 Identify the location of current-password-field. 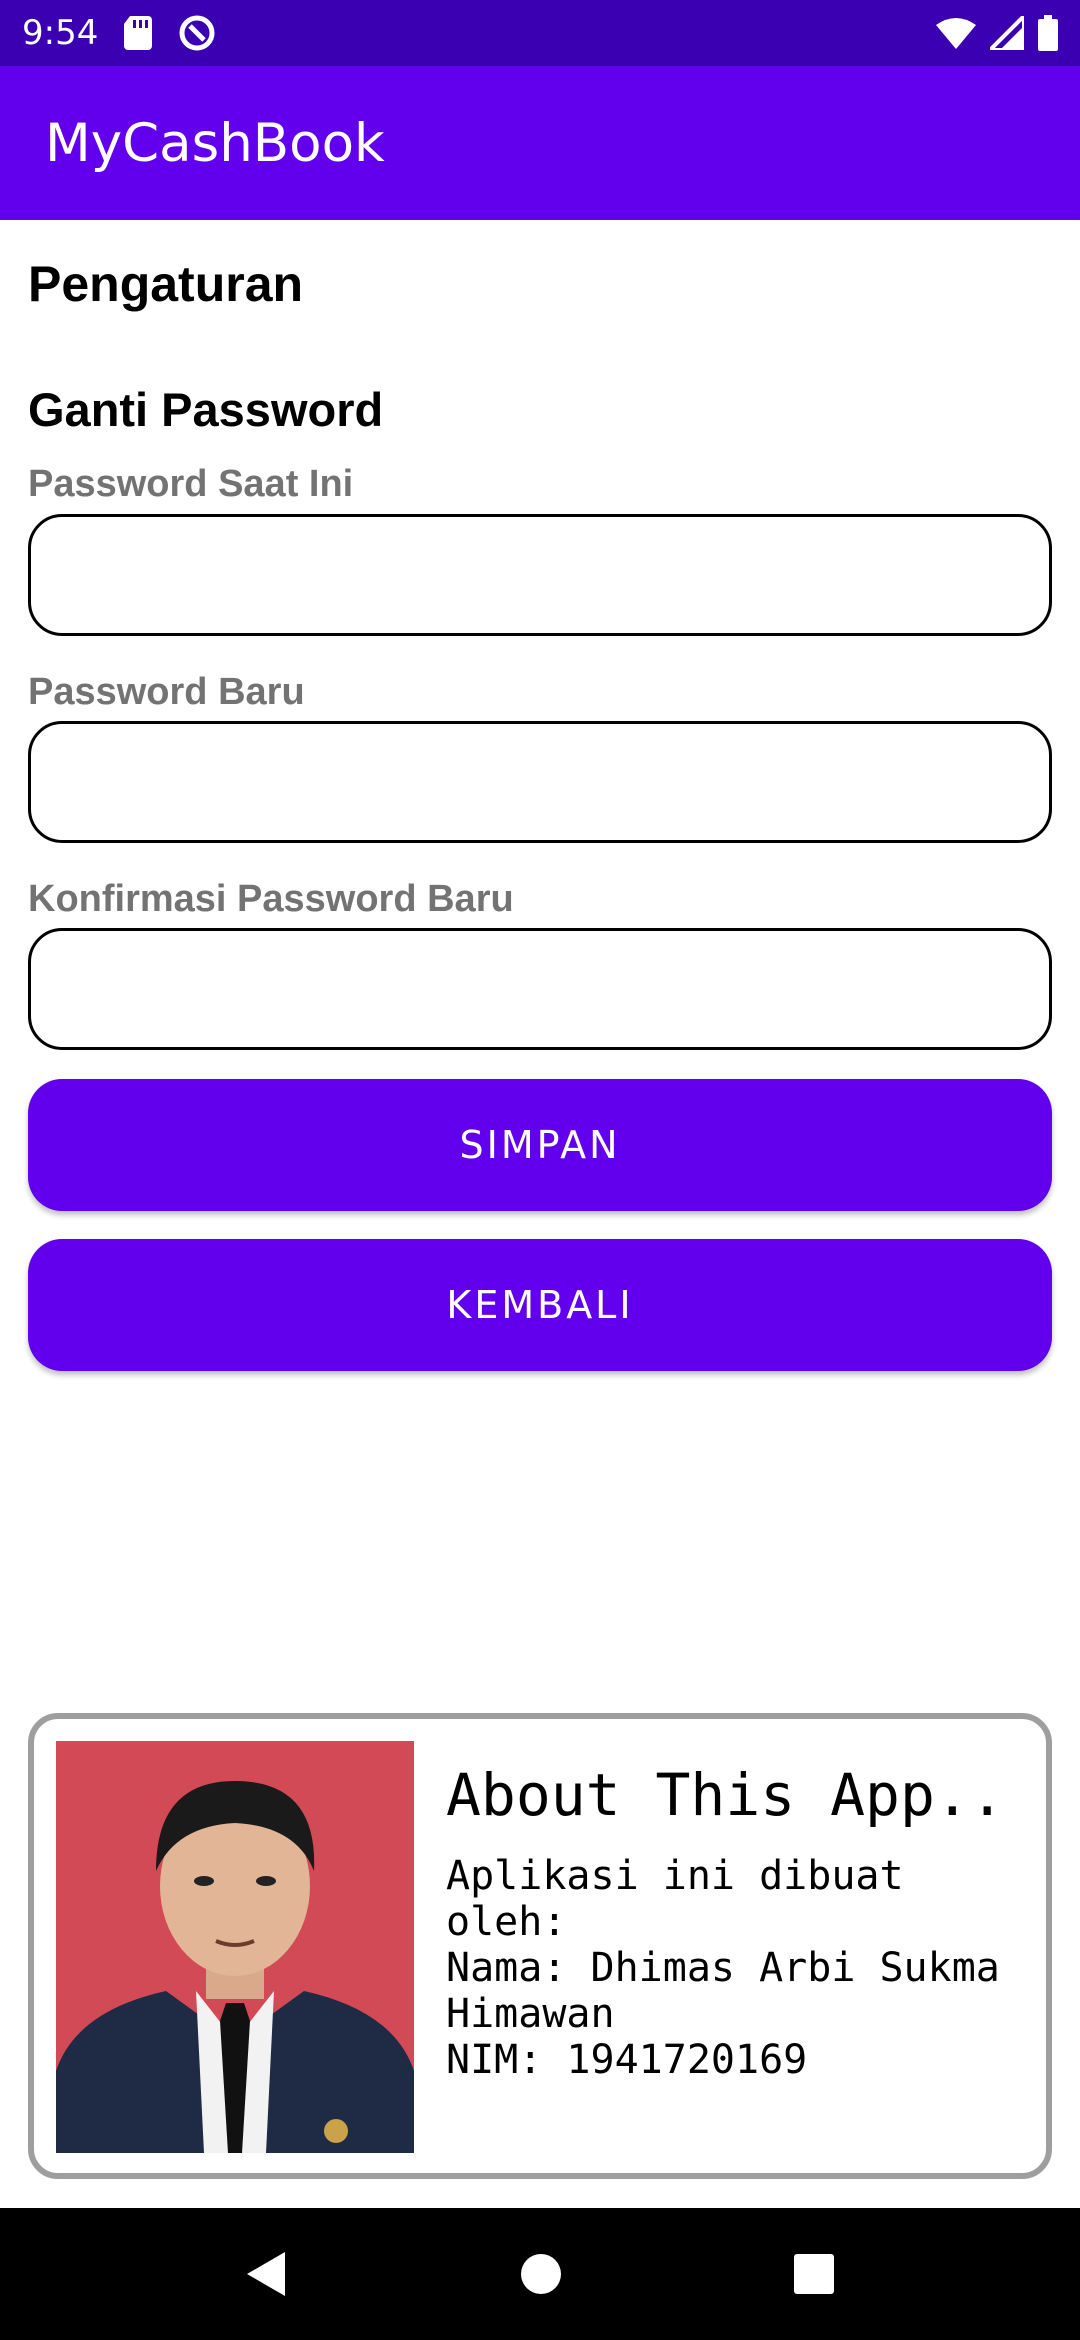
(540, 575).